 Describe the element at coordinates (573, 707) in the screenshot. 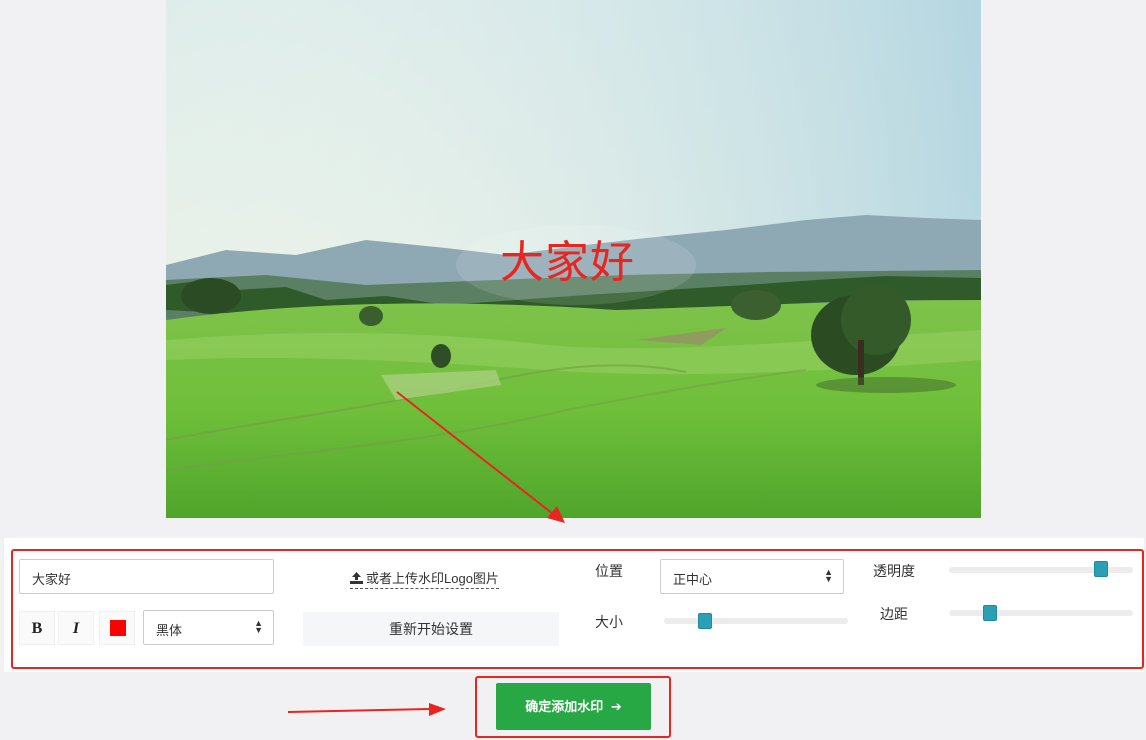

I see `annotation-highlight-confirm` at that location.